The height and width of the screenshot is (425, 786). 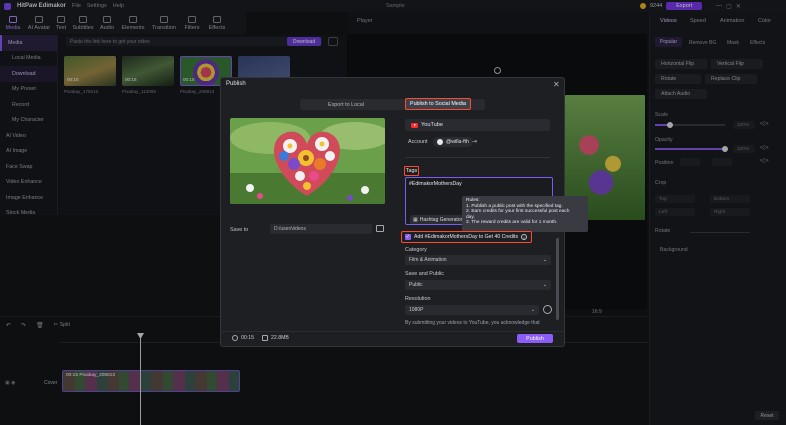 What do you see at coordinates (535, 338) in the screenshot?
I see `publish-button: Publish` at bounding box center [535, 338].